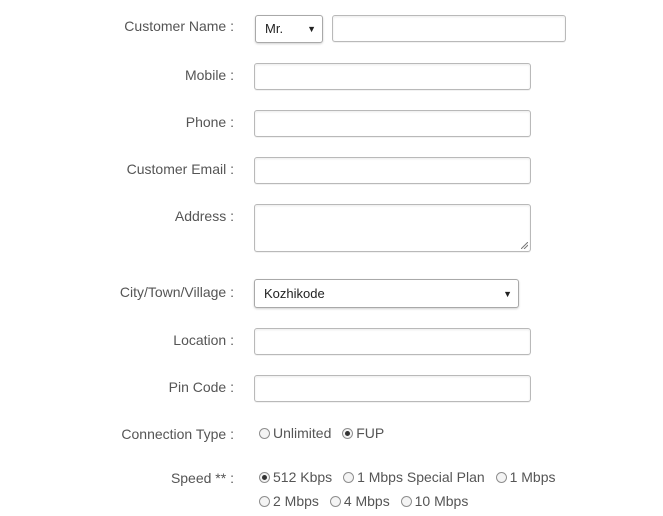  What do you see at coordinates (303, 477) in the screenshot?
I see `option-label: 512 Kbps` at bounding box center [303, 477].